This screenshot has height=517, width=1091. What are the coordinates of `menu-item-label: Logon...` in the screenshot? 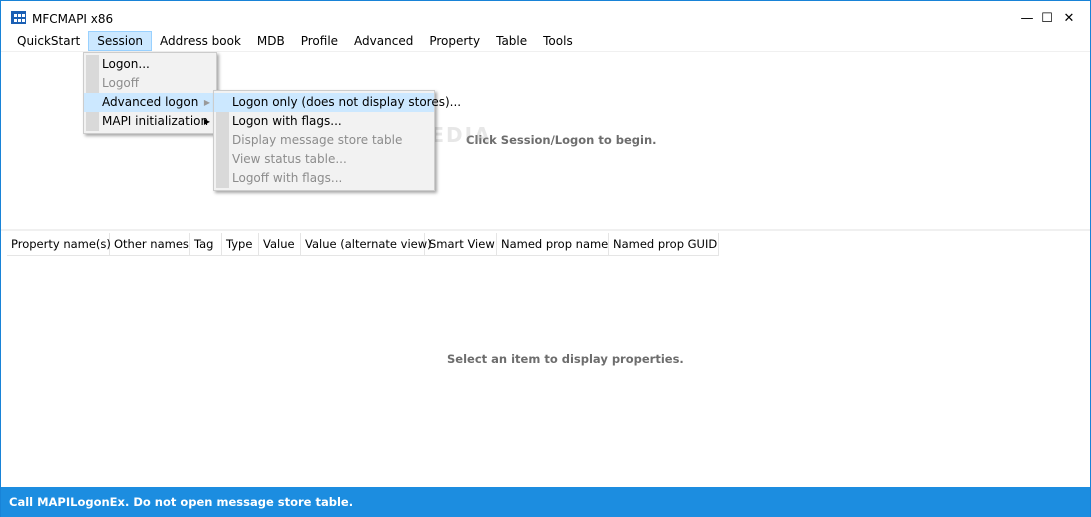 It's located at (126, 64).